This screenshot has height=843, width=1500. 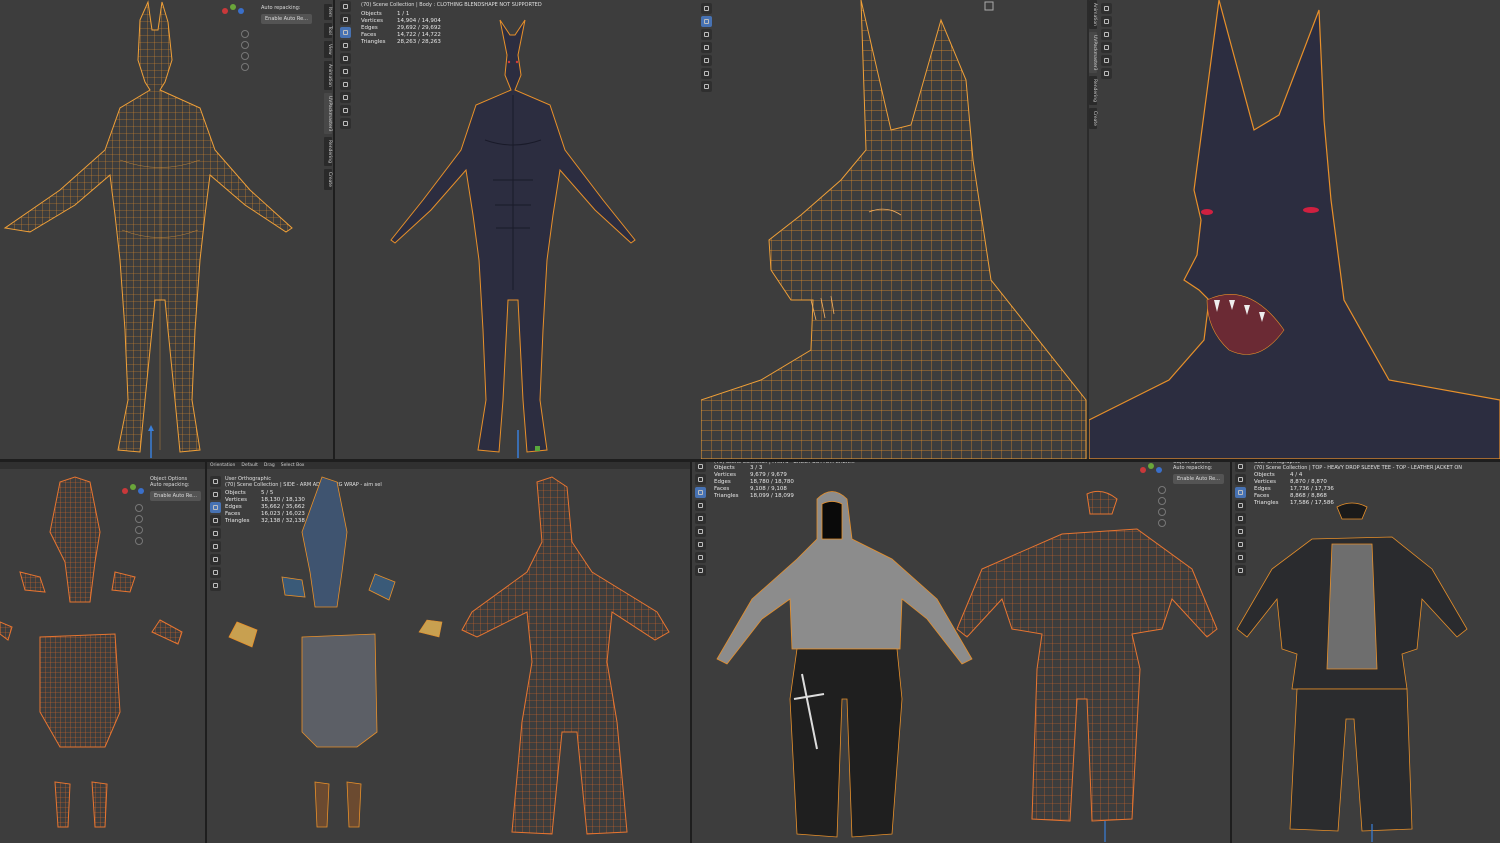 I want to click on tab-uvpackmaster: UVPackmaster3, so click(x=328, y=113).